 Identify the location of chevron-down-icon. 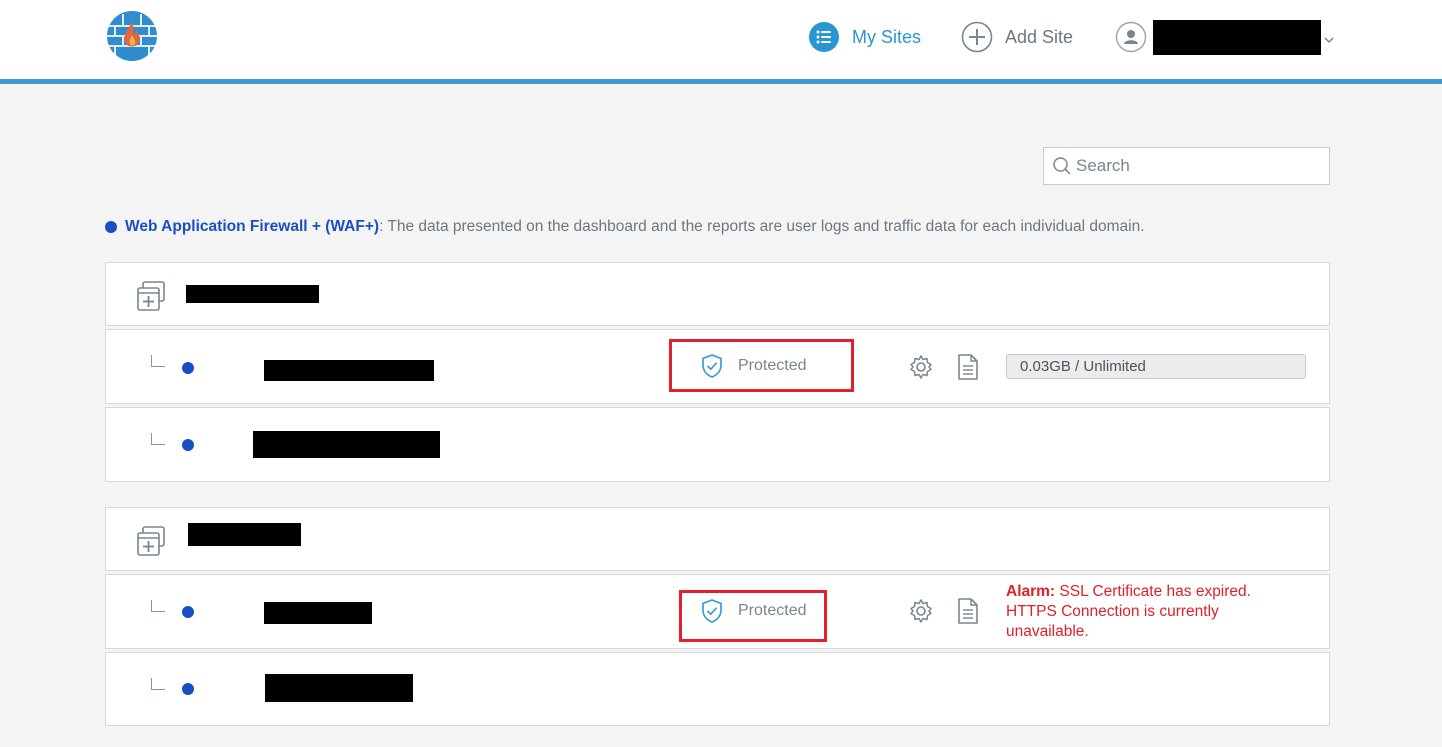
(1329, 39).